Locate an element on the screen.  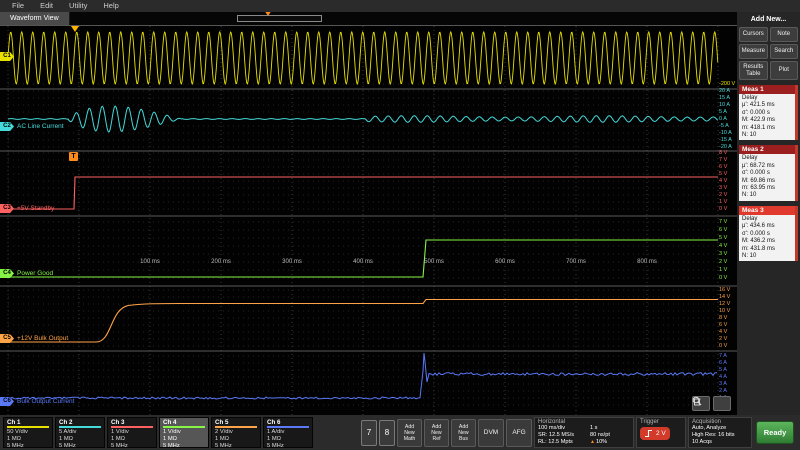
add-waveform-buttons: Add New Math Add New Ref Add New Bus is located at coordinates (436, 432).